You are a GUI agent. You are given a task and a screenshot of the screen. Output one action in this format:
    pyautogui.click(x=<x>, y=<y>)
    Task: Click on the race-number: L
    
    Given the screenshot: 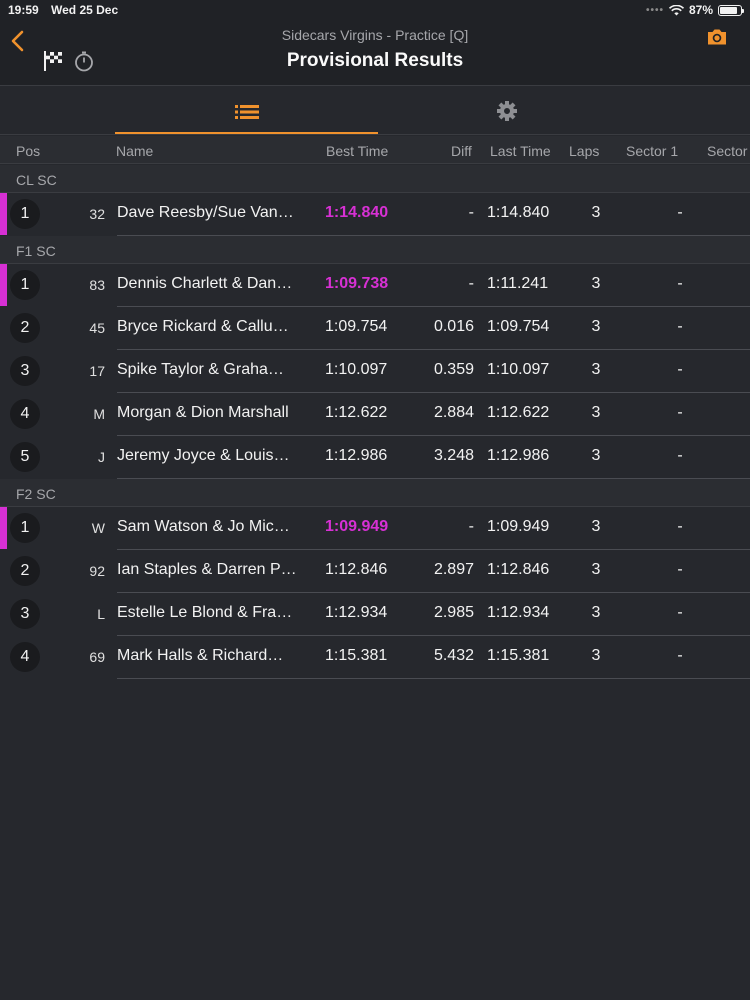 What is the action you would take?
    pyautogui.click(x=101, y=614)
    